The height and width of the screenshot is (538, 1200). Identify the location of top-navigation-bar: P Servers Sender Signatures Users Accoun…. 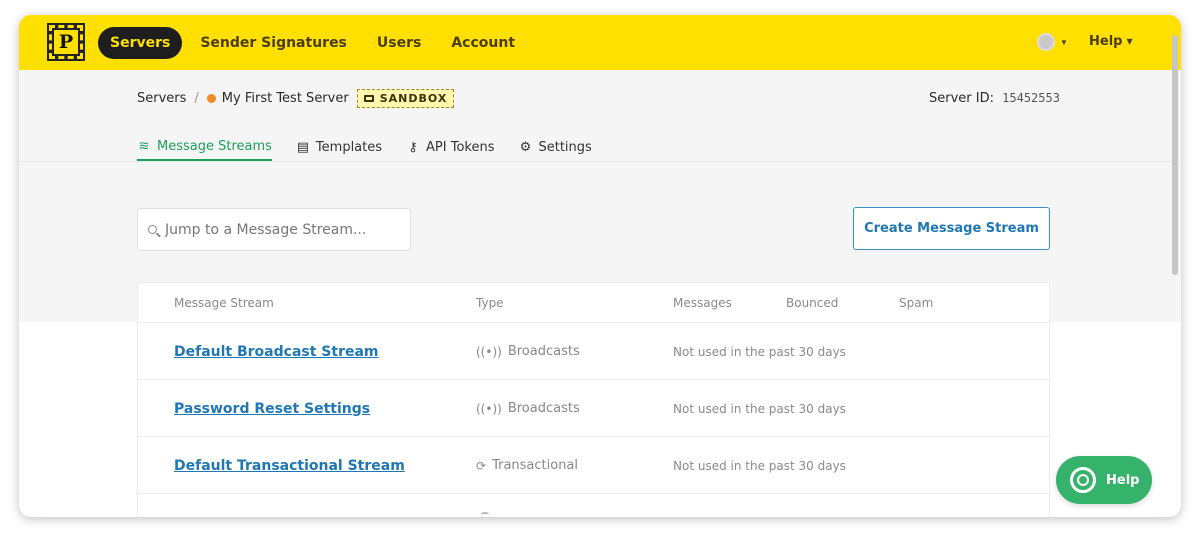
(600, 42).